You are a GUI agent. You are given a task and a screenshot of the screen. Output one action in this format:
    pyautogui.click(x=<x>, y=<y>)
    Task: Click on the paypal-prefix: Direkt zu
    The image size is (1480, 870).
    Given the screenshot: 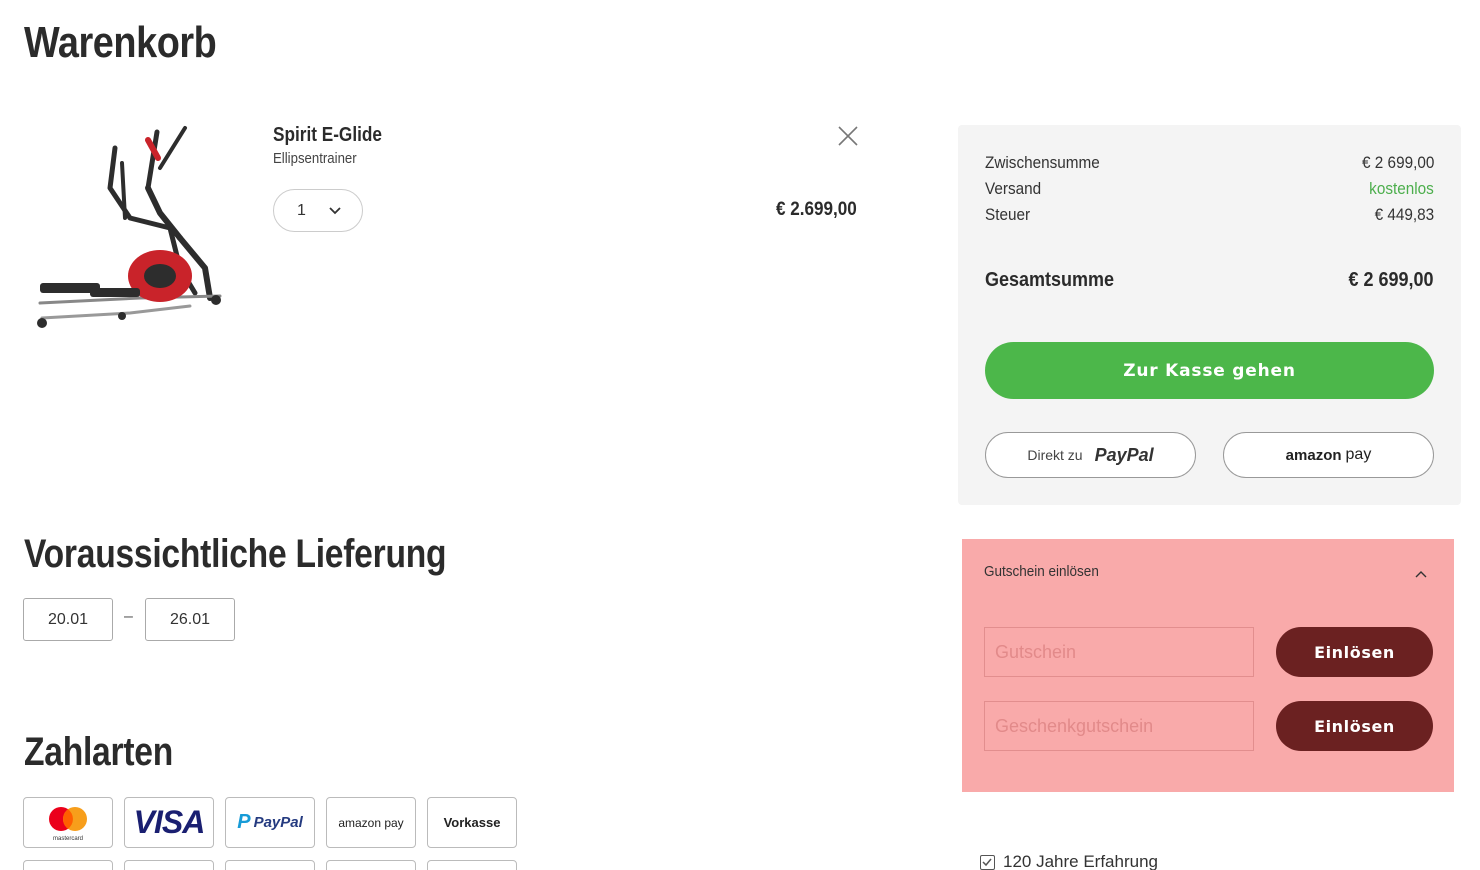 What is the action you would take?
    pyautogui.click(x=1055, y=455)
    